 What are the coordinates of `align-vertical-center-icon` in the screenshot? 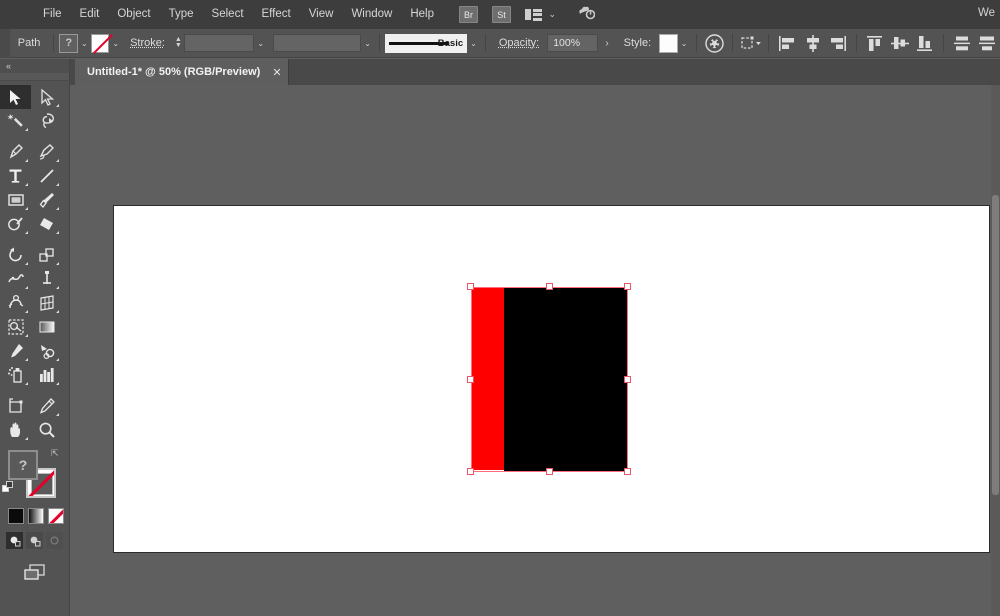 It's located at (899, 43).